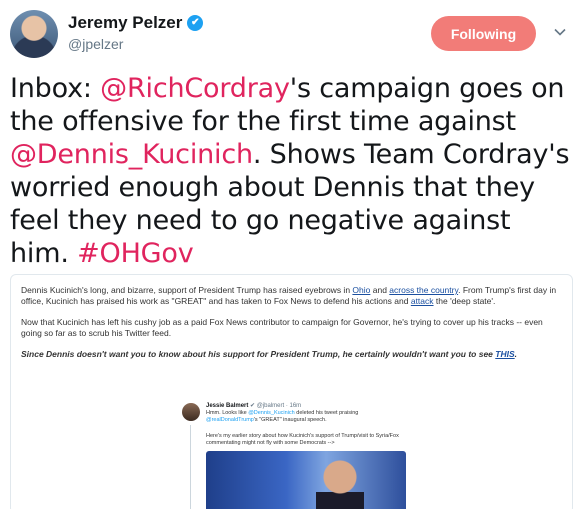  I want to click on mention-link: @Dennis_Kucinich, so click(131, 154).